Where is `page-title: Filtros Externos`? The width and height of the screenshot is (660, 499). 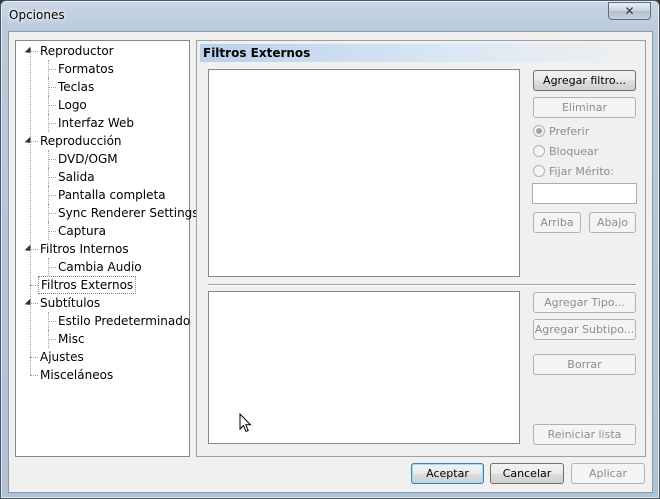
page-title: Filtros Externos is located at coordinates (421, 53).